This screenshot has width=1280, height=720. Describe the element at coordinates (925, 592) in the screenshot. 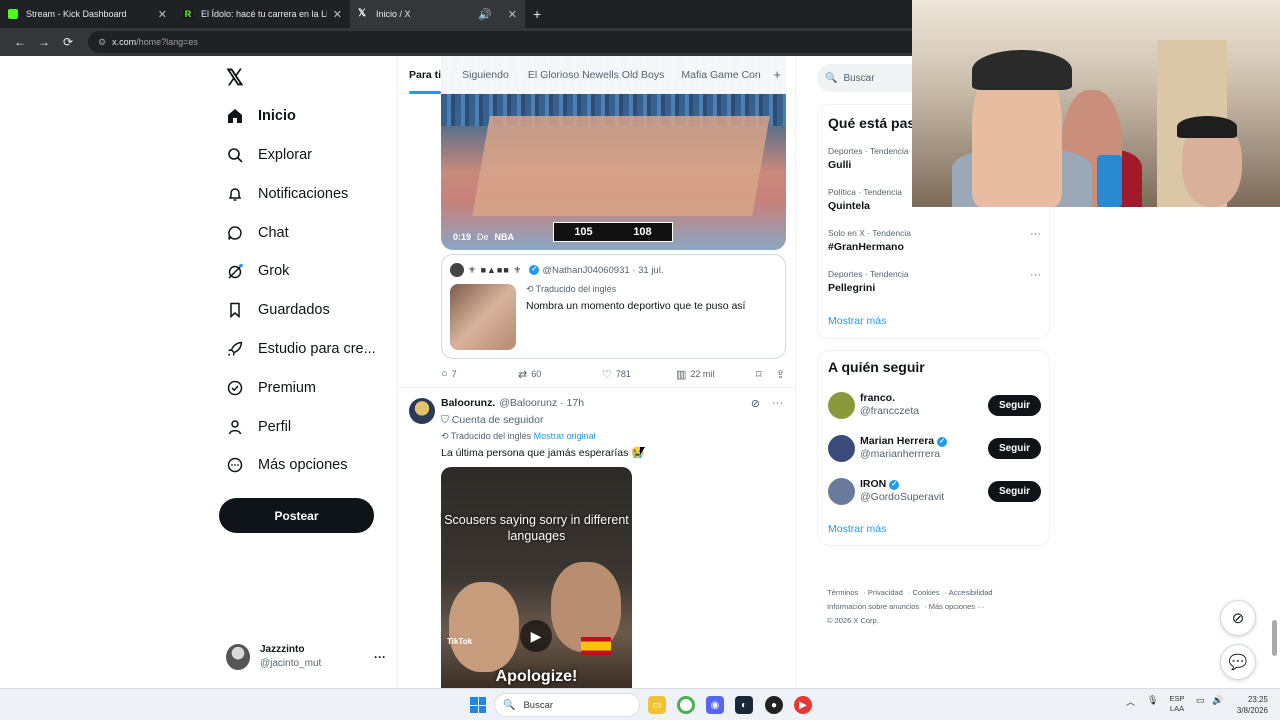

I see `footer-link: Cookies` at that location.